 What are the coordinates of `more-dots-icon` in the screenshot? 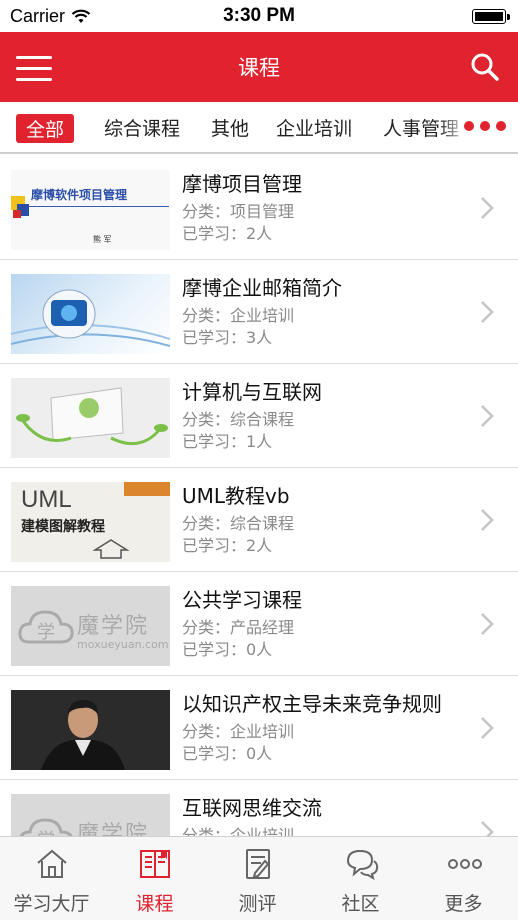 It's located at (485, 126).